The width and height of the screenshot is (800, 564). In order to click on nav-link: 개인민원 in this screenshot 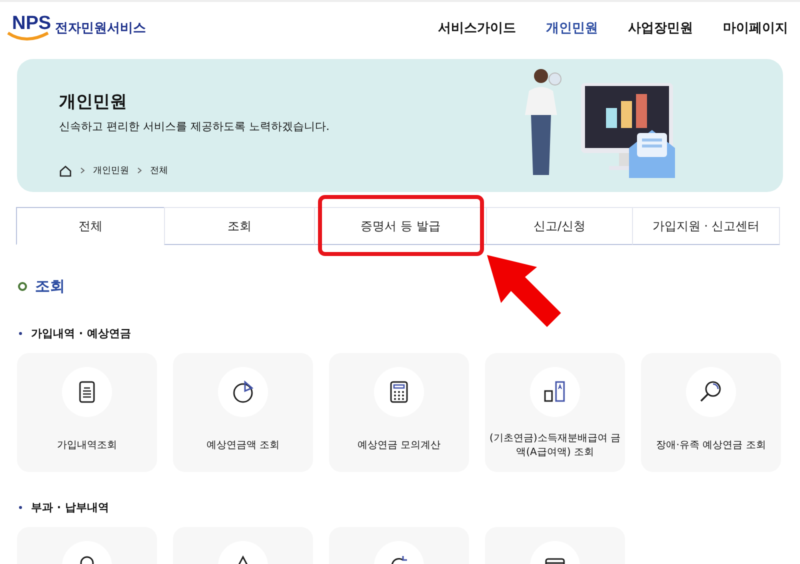, I will do `click(572, 28)`.